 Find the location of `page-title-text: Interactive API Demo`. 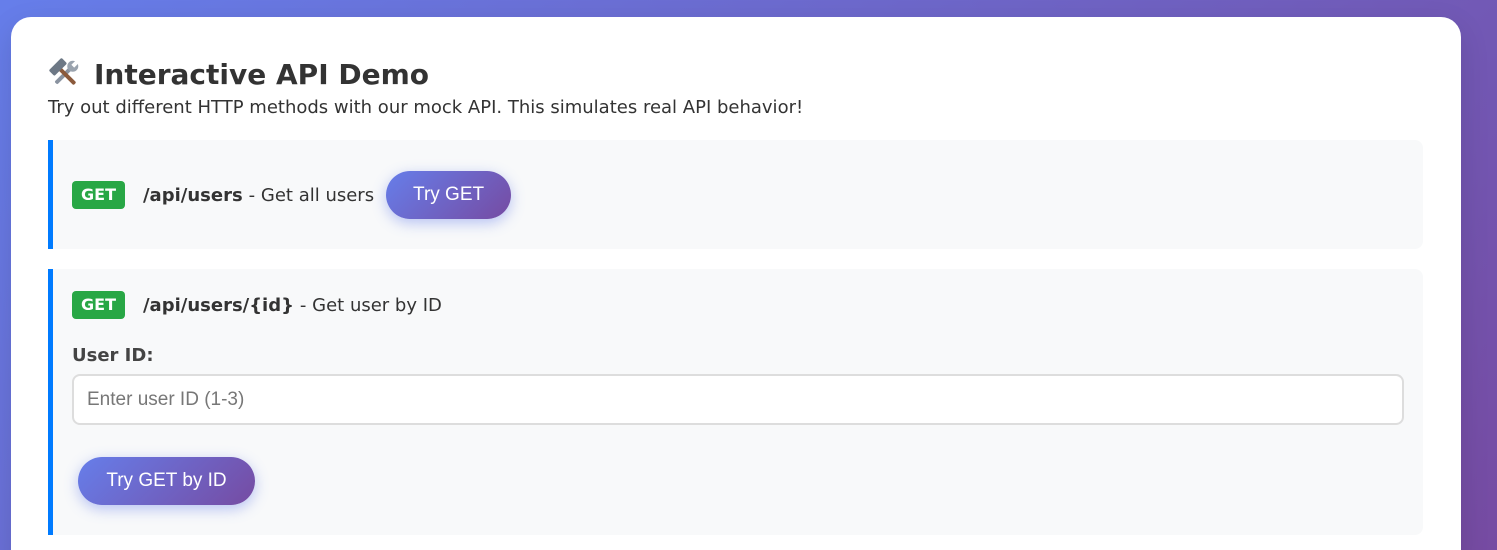

page-title-text: Interactive API Demo is located at coordinates (262, 74).